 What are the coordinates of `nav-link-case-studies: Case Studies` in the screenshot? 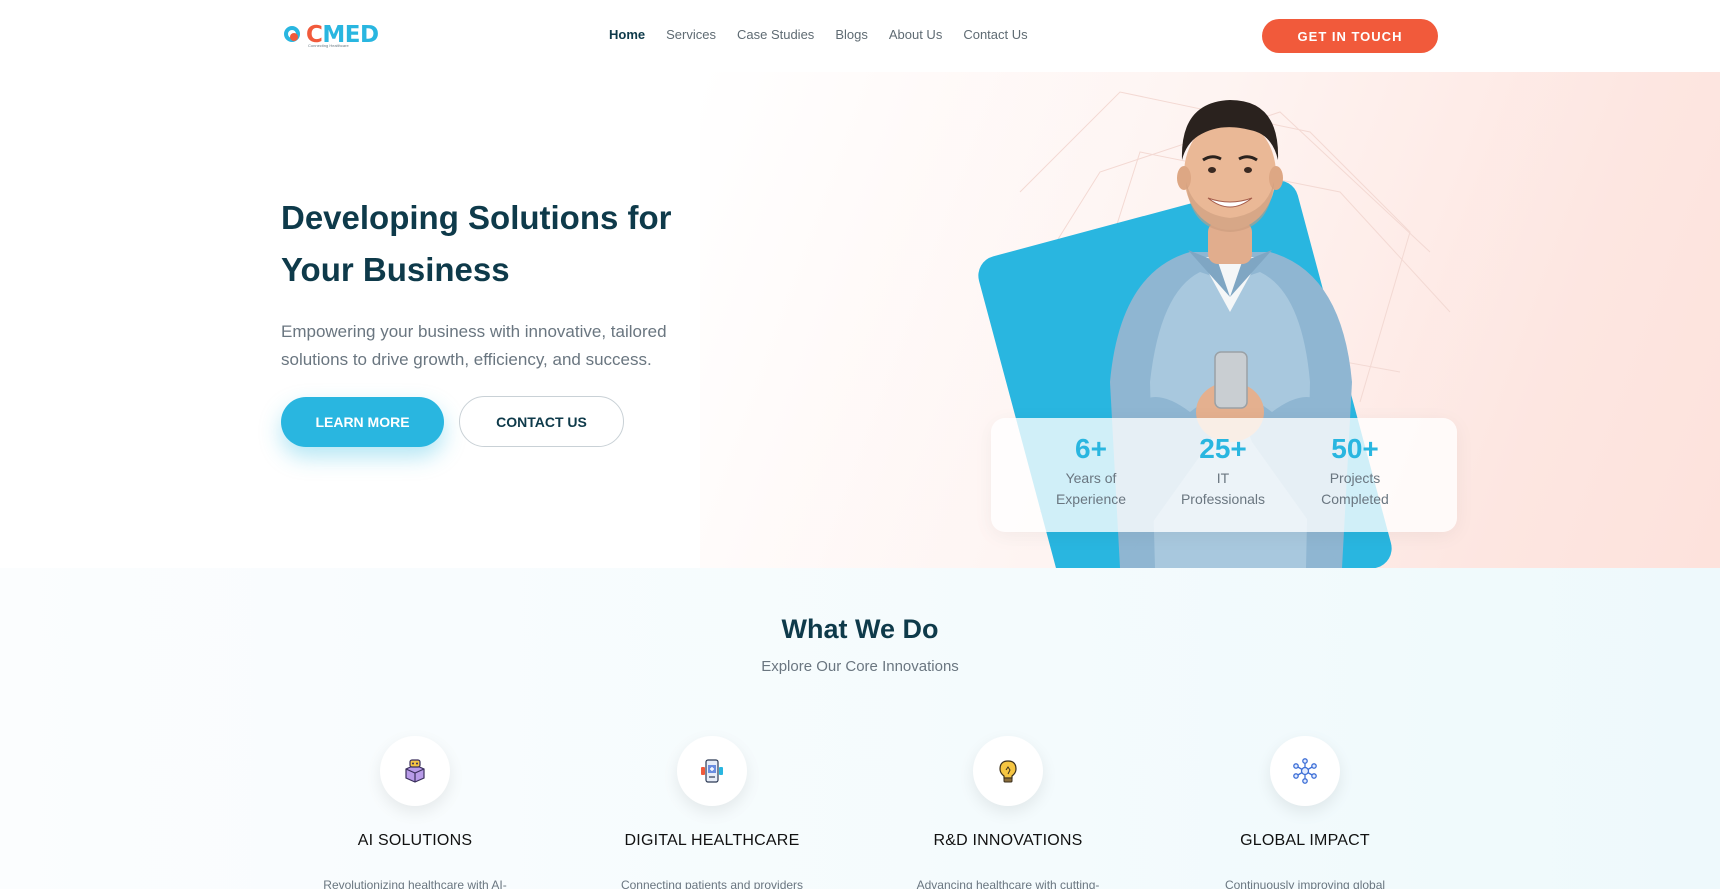 It's located at (775, 34).